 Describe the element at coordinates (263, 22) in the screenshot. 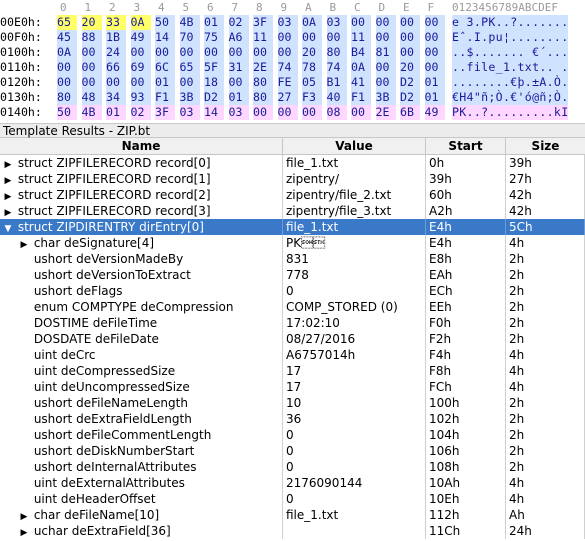

I see `hex-byte: 3F` at that location.